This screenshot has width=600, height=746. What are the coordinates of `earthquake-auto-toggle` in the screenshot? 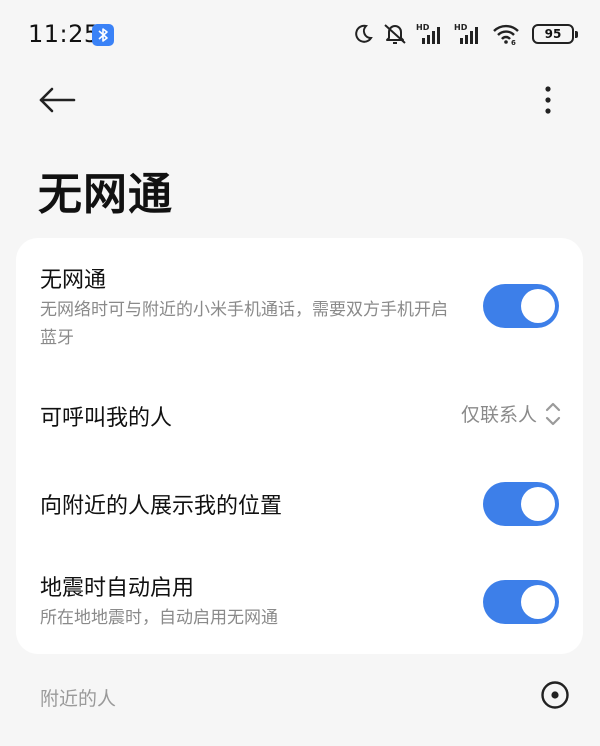 It's located at (521, 602).